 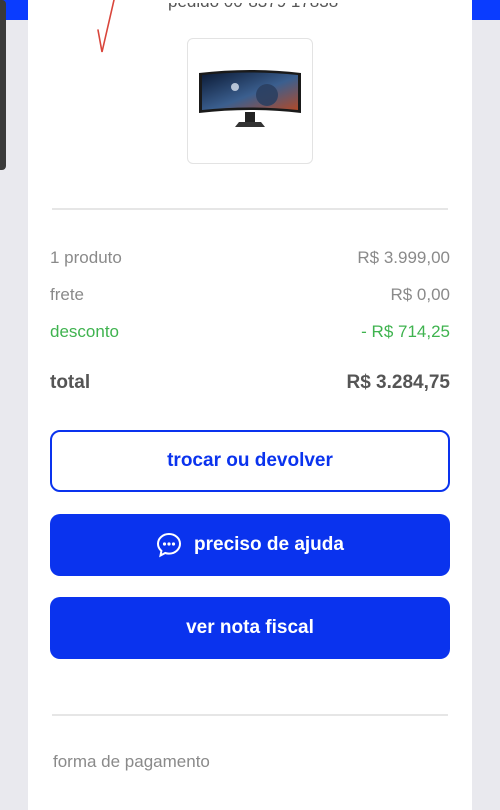 I want to click on product-image, so click(x=250, y=101).